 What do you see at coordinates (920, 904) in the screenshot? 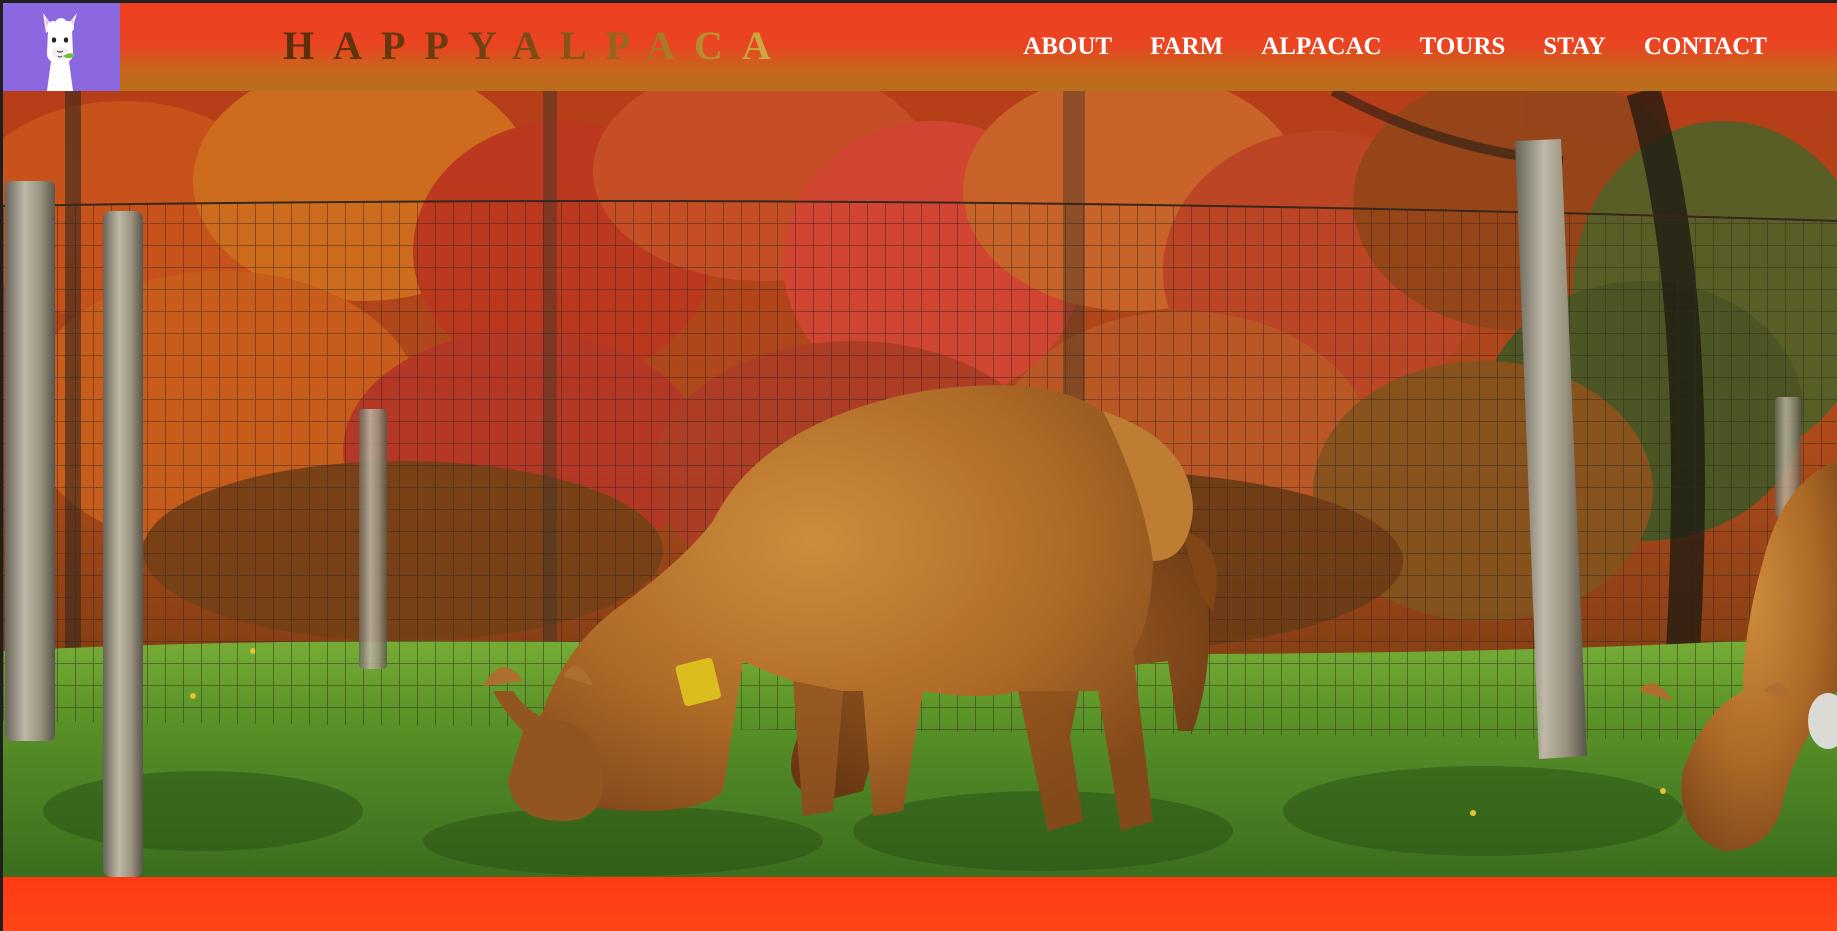
I see `bottom-band` at bounding box center [920, 904].